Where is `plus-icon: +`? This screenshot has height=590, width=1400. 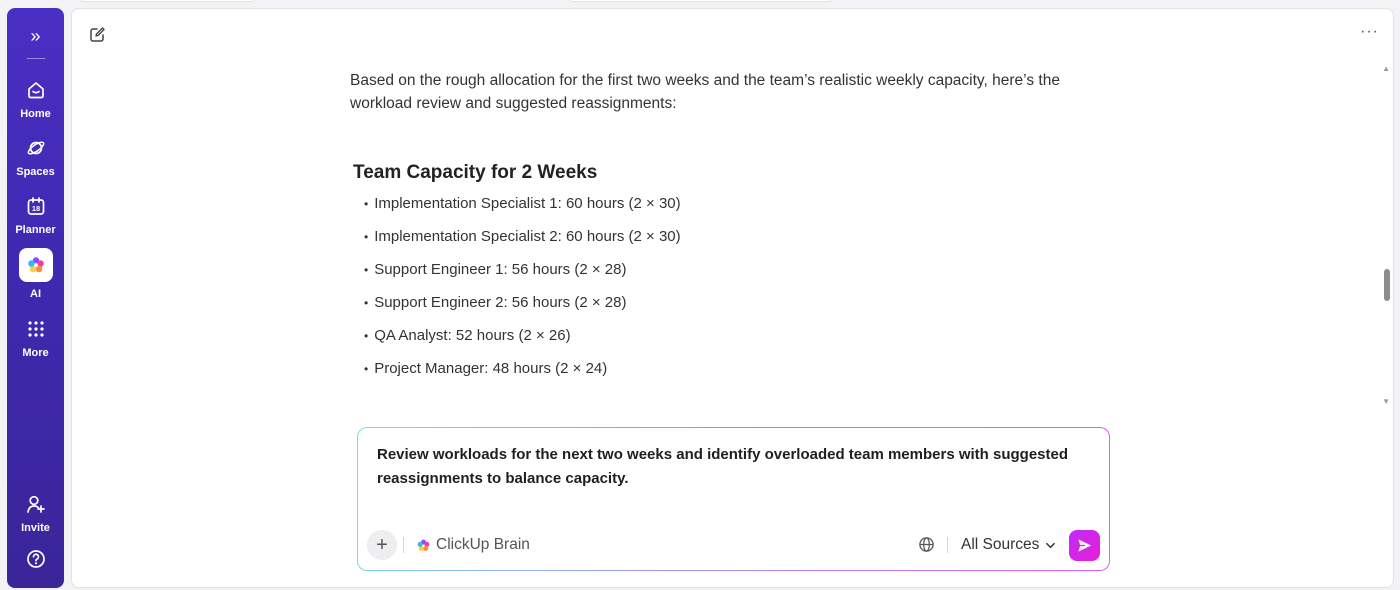
plus-icon: + is located at coordinates (382, 544).